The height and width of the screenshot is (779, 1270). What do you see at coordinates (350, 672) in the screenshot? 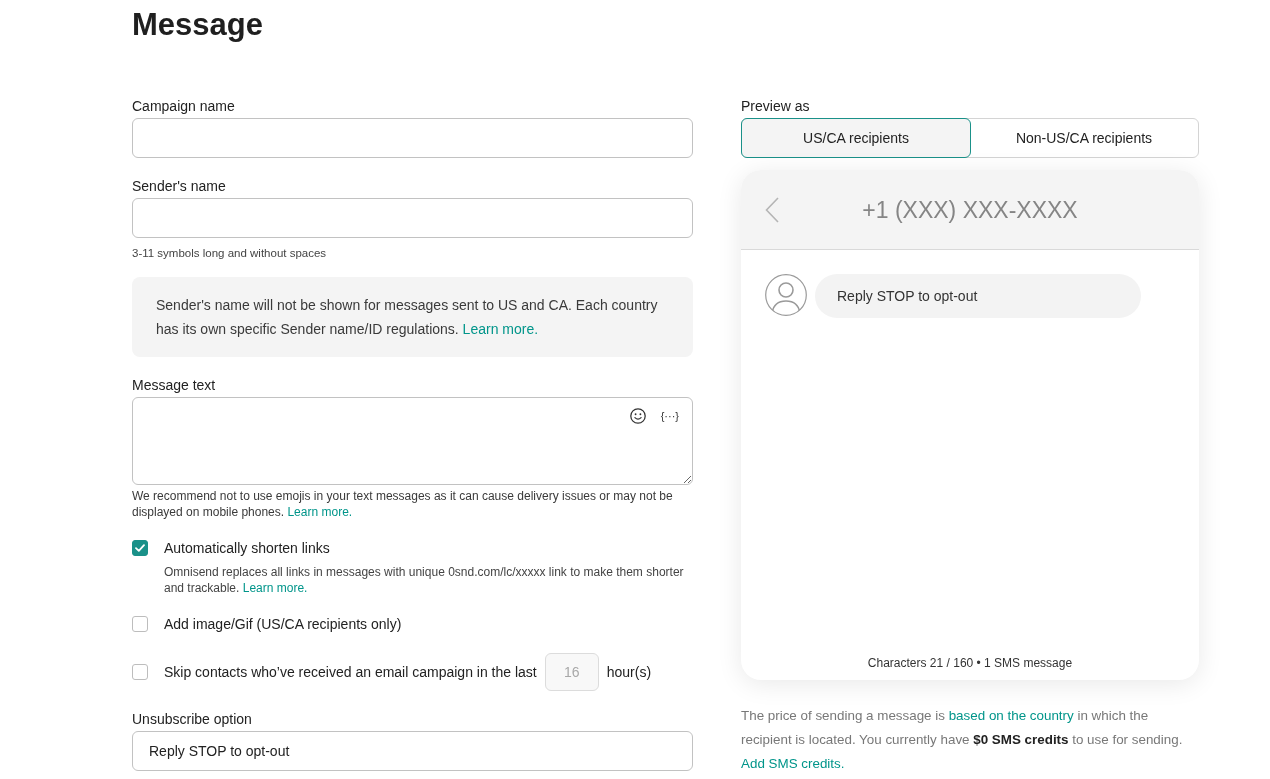
I see `option-label: Skip contacts who’ve received an email campaign in the last` at bounding box center [350, 672].